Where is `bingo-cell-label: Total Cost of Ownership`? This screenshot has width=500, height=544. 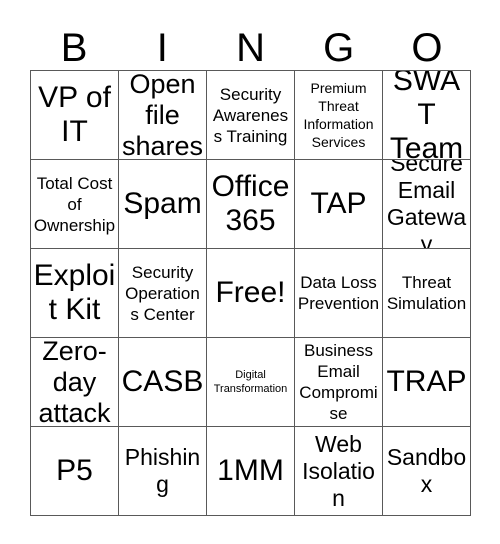
bingo-cell-label: Total Cost of Ownership is located at coordinates (74, 204).